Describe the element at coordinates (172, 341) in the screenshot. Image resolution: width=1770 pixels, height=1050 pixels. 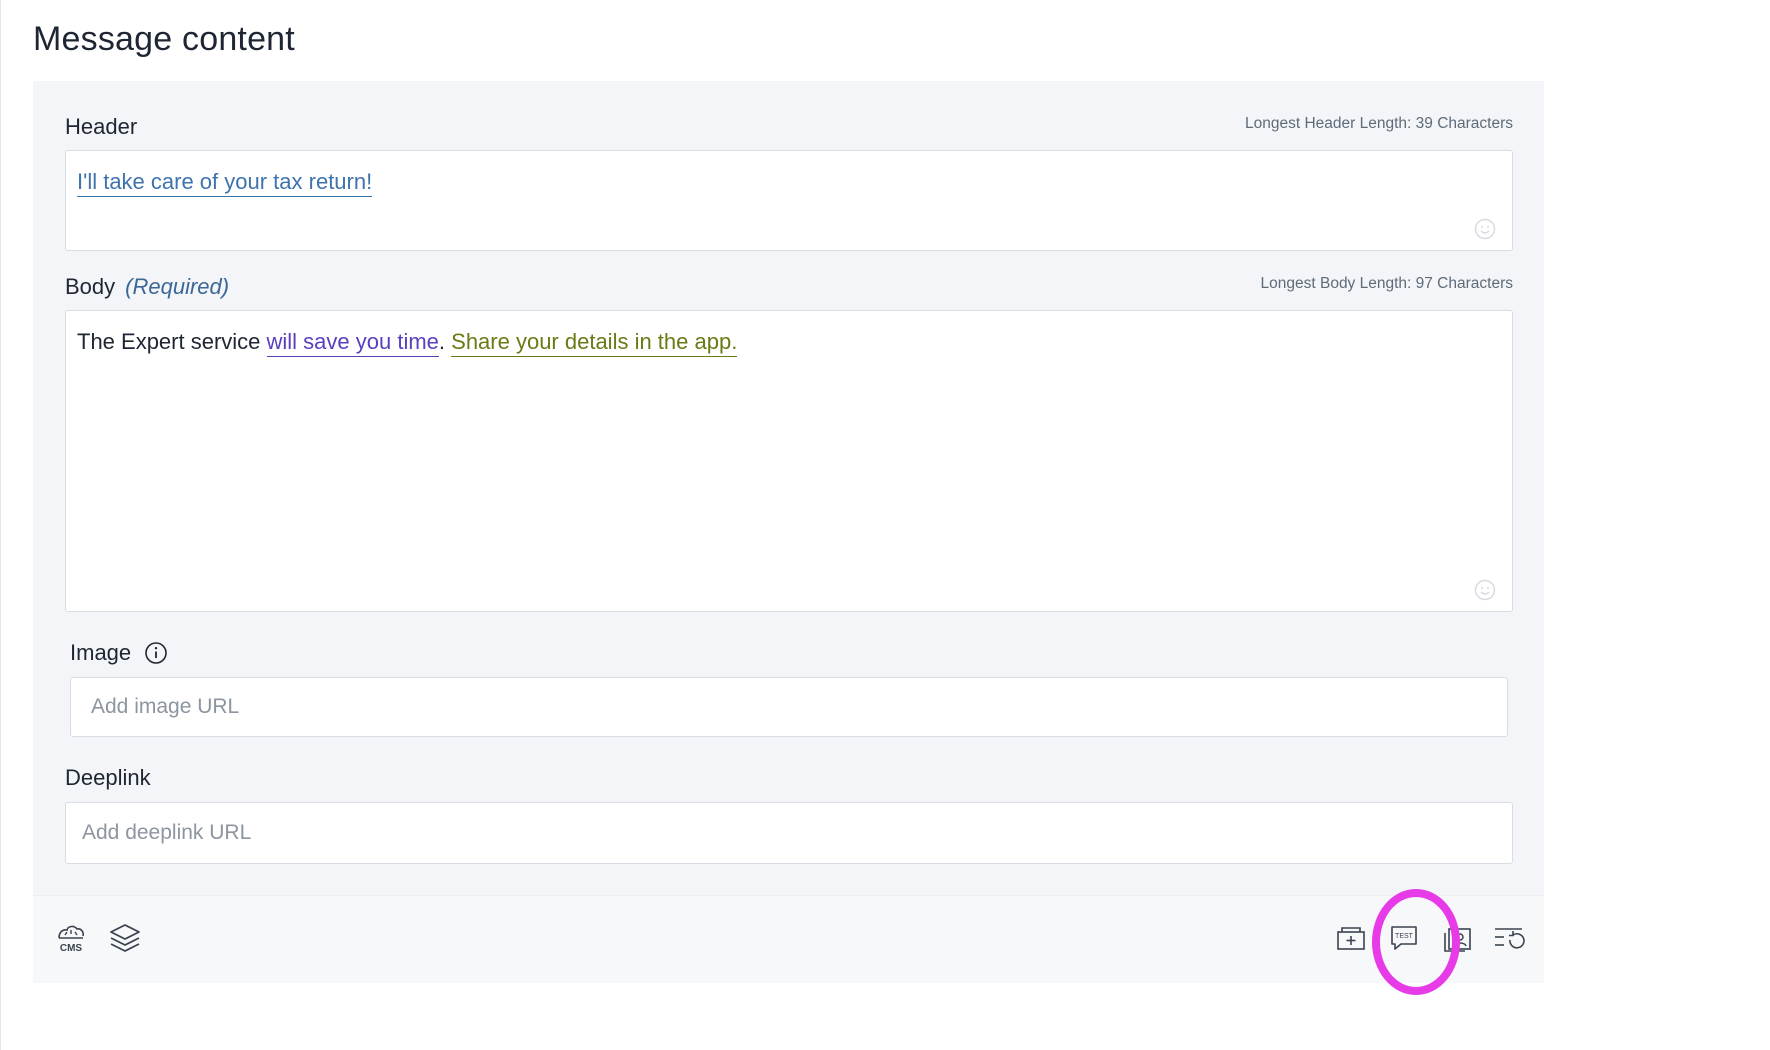
I see `body-text-plain: The Expert service` at that location.